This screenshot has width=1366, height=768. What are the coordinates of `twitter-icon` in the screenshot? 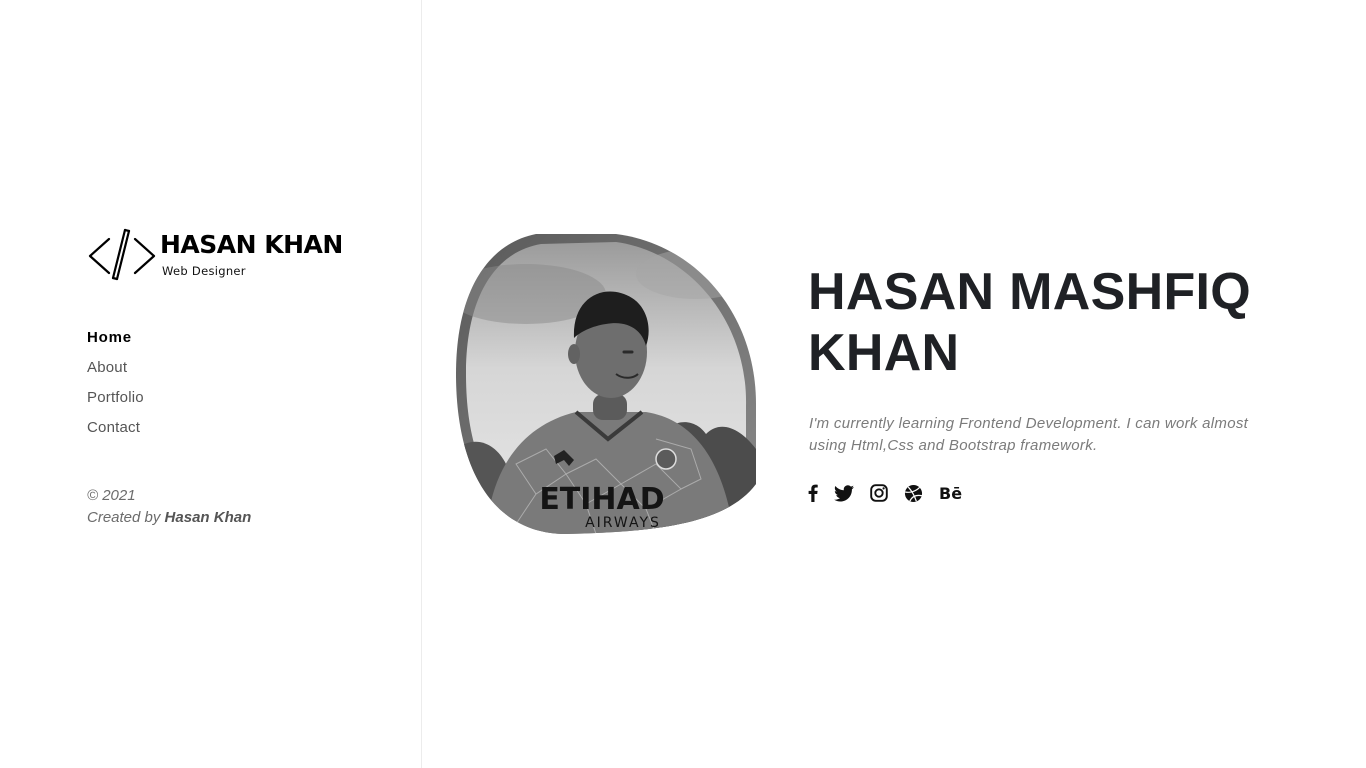 It's located at (844, 492).